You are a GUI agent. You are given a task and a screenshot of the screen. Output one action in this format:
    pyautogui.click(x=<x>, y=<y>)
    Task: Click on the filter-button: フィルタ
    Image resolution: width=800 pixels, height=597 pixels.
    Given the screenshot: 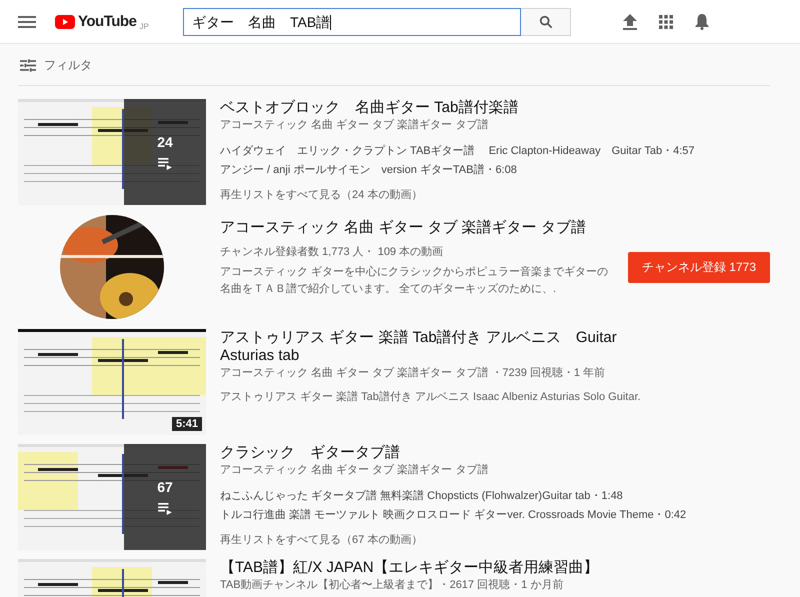 What is the action you would take?
    pyautogui.click(x=68, y=65)
    